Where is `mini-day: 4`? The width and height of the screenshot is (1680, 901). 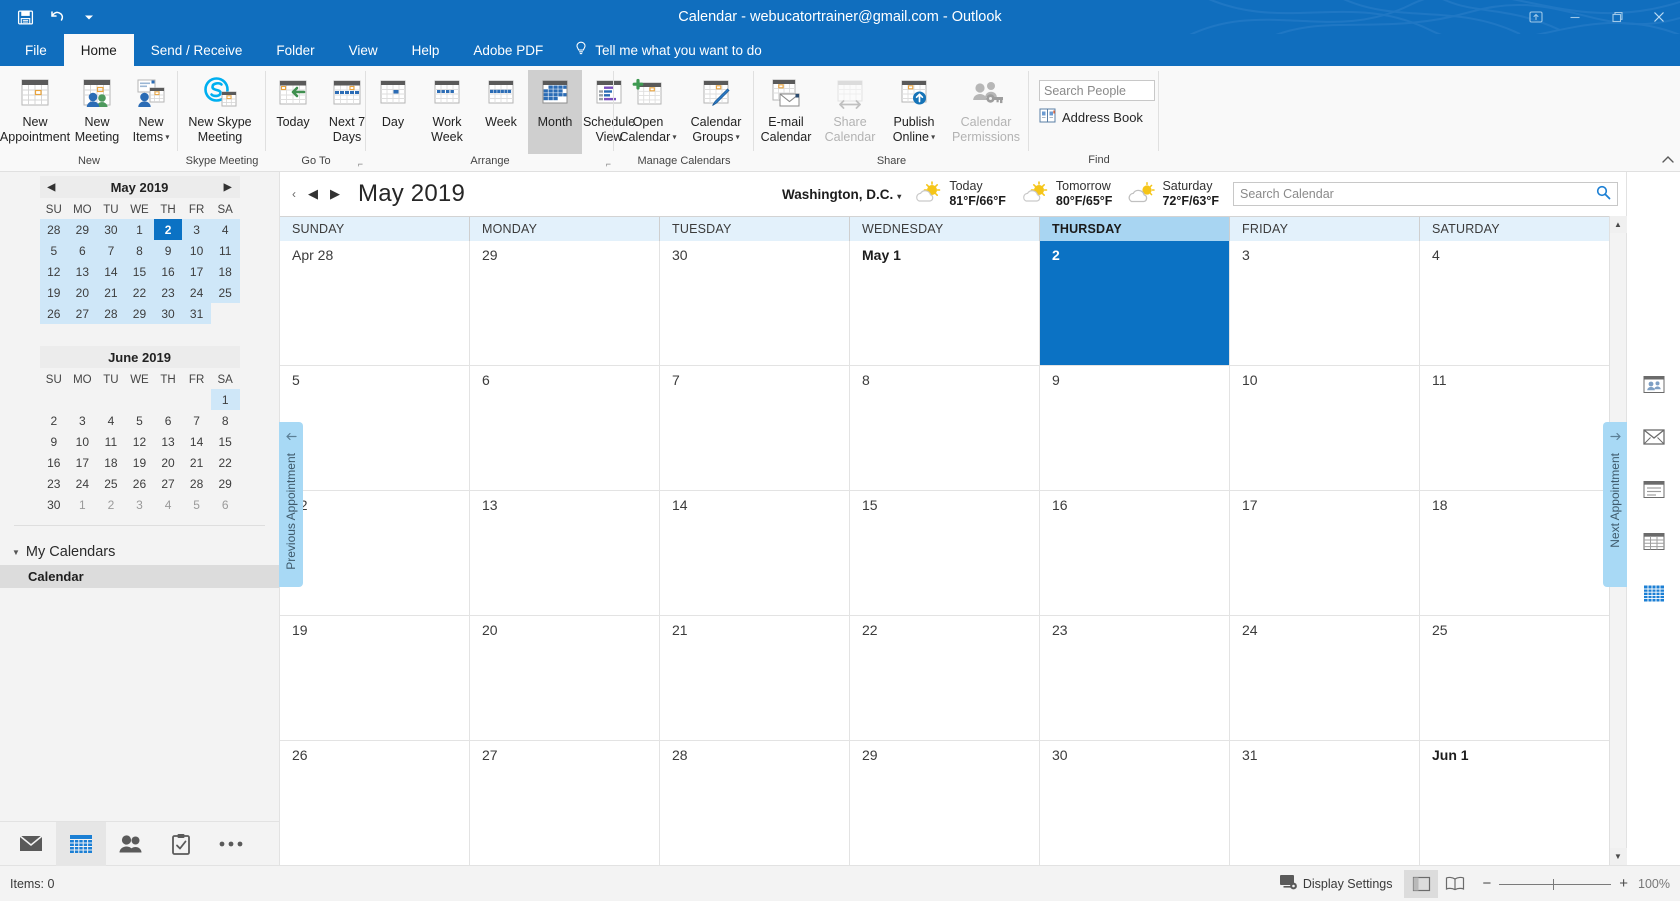
mini-day: 4 is located at coordinates (168, 504).